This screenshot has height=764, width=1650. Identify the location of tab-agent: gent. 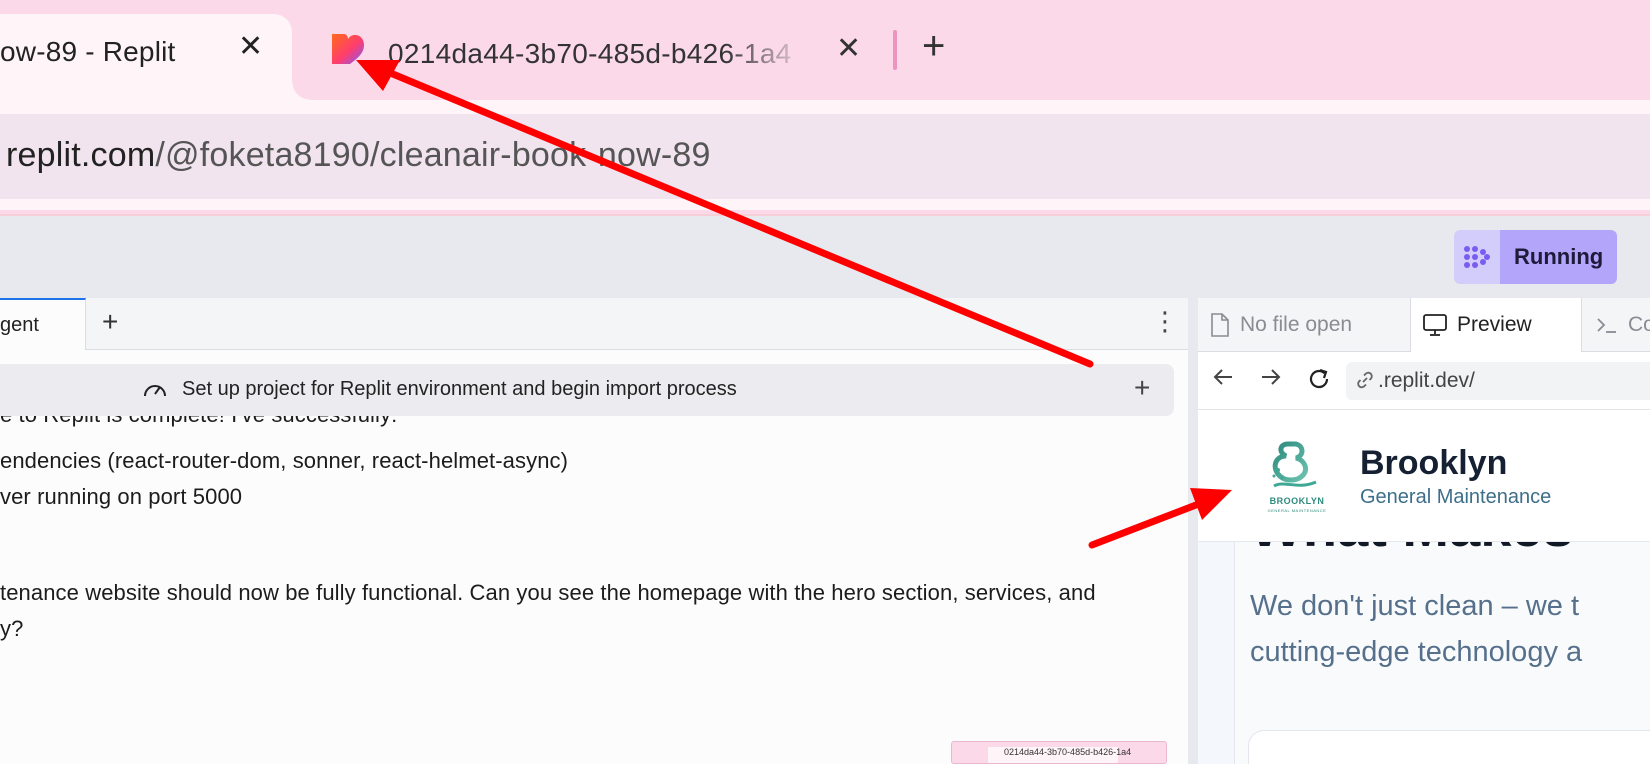
(43, 324).